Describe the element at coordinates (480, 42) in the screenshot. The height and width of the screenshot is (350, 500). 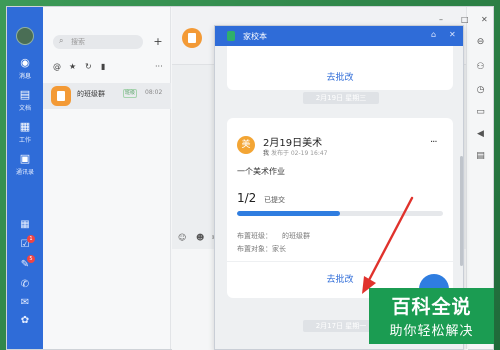
I see `more-icon: ⊖` at that location.